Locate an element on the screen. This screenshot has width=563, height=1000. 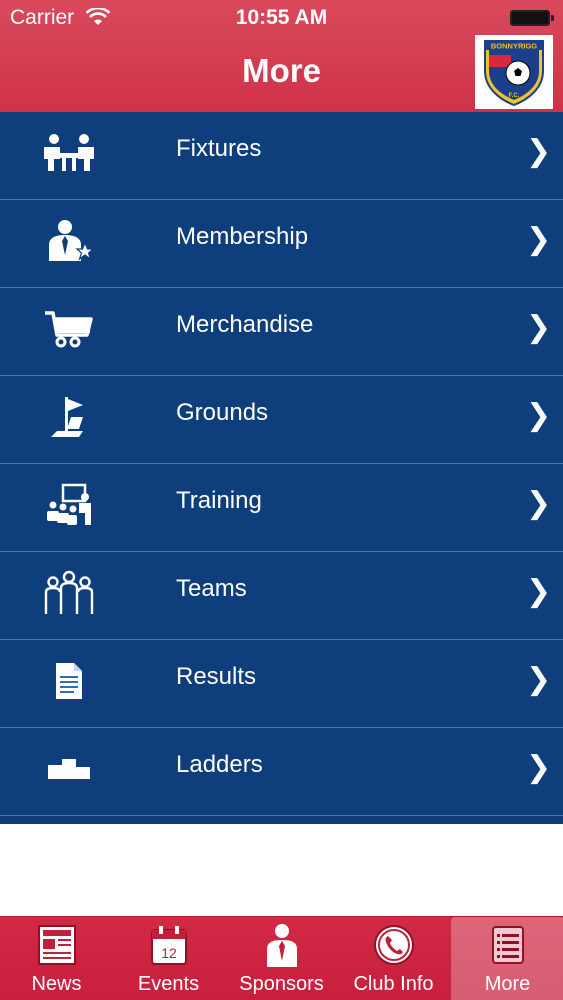
svg-text: BONNYRIGG is located at coordinates (514, 46).